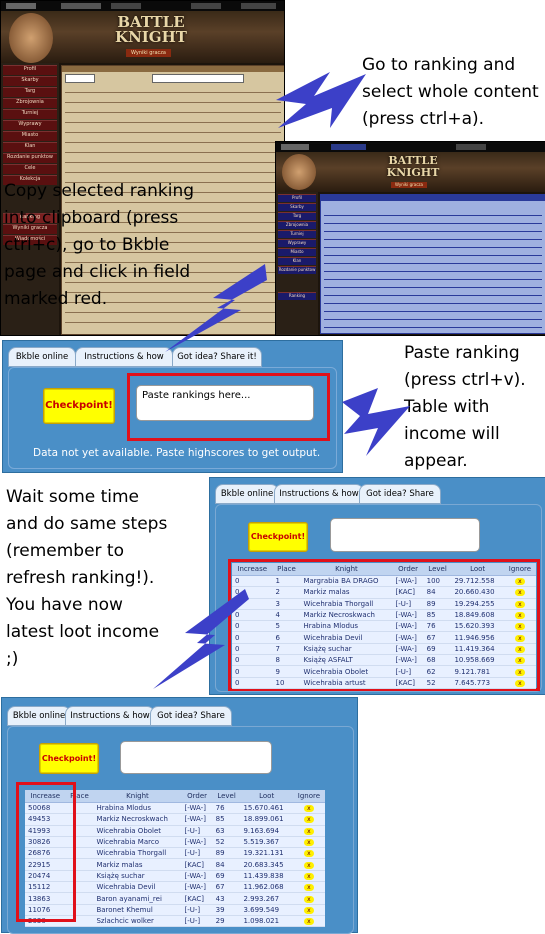 This screenshot has height=934, width=545. Describe the element at coordinates (30, 81) in the screenshot. I see `menu-item: Skarby` at that location.